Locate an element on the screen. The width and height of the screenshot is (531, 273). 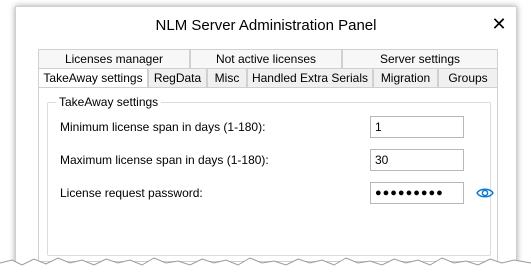
tab-not-active-licenses: Not active licenses is located at coordinates (266, 58).